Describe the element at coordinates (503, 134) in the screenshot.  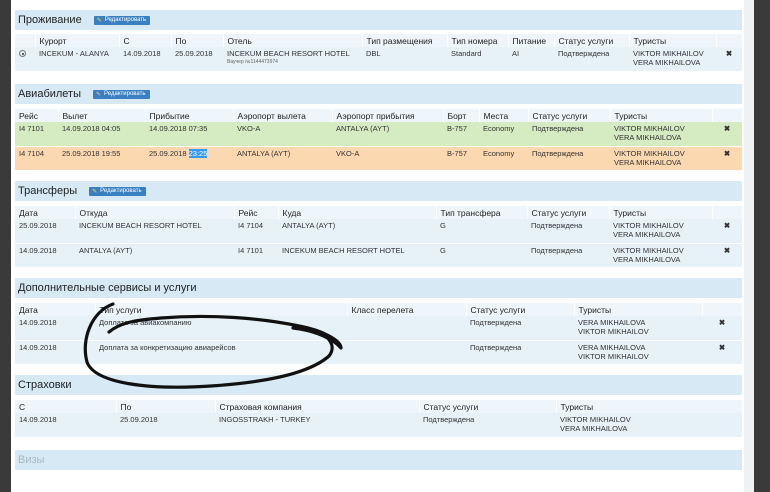
I see `cell-seats: Economy` at that location.